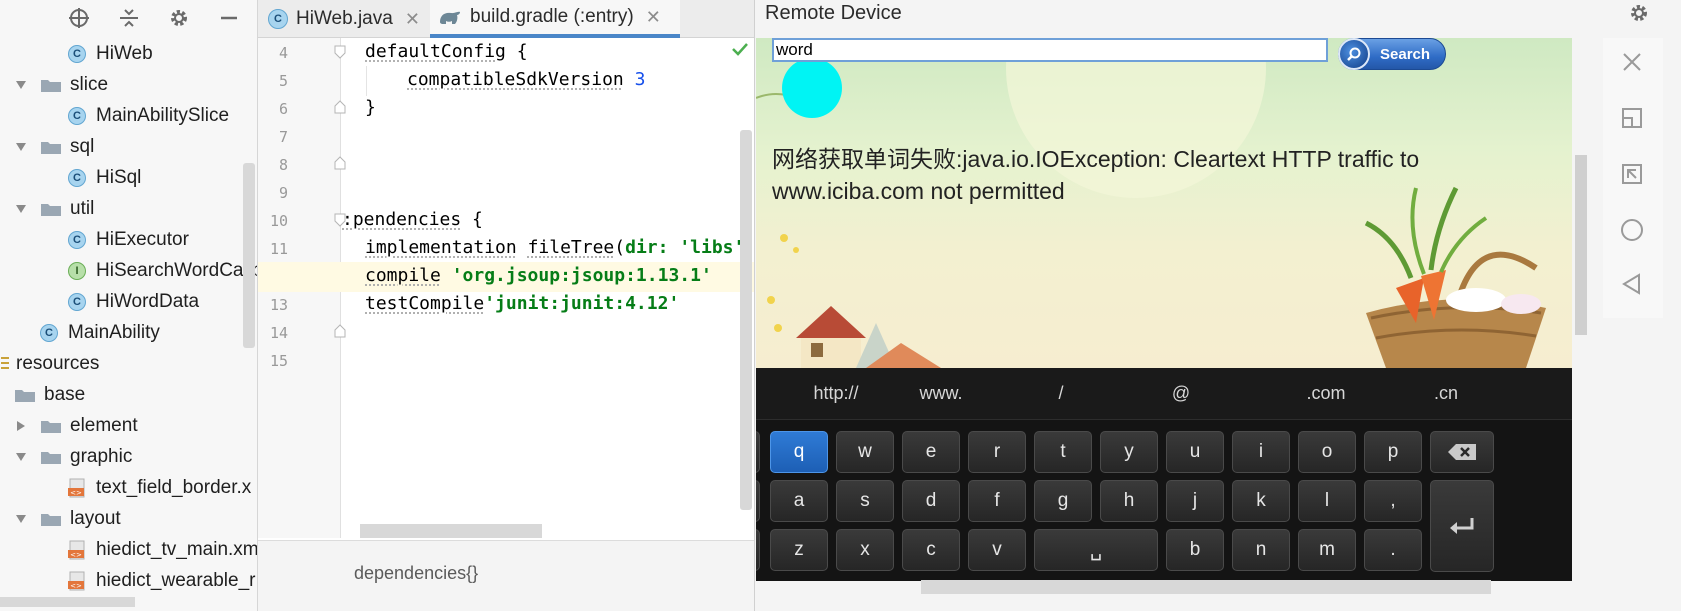 Image resolution: width=1681 pixels, height=611 pixels. What do you see at coordinates (54, 208) in the screenshot?
I see `tree-item: util` at bounding box center [54, 208].